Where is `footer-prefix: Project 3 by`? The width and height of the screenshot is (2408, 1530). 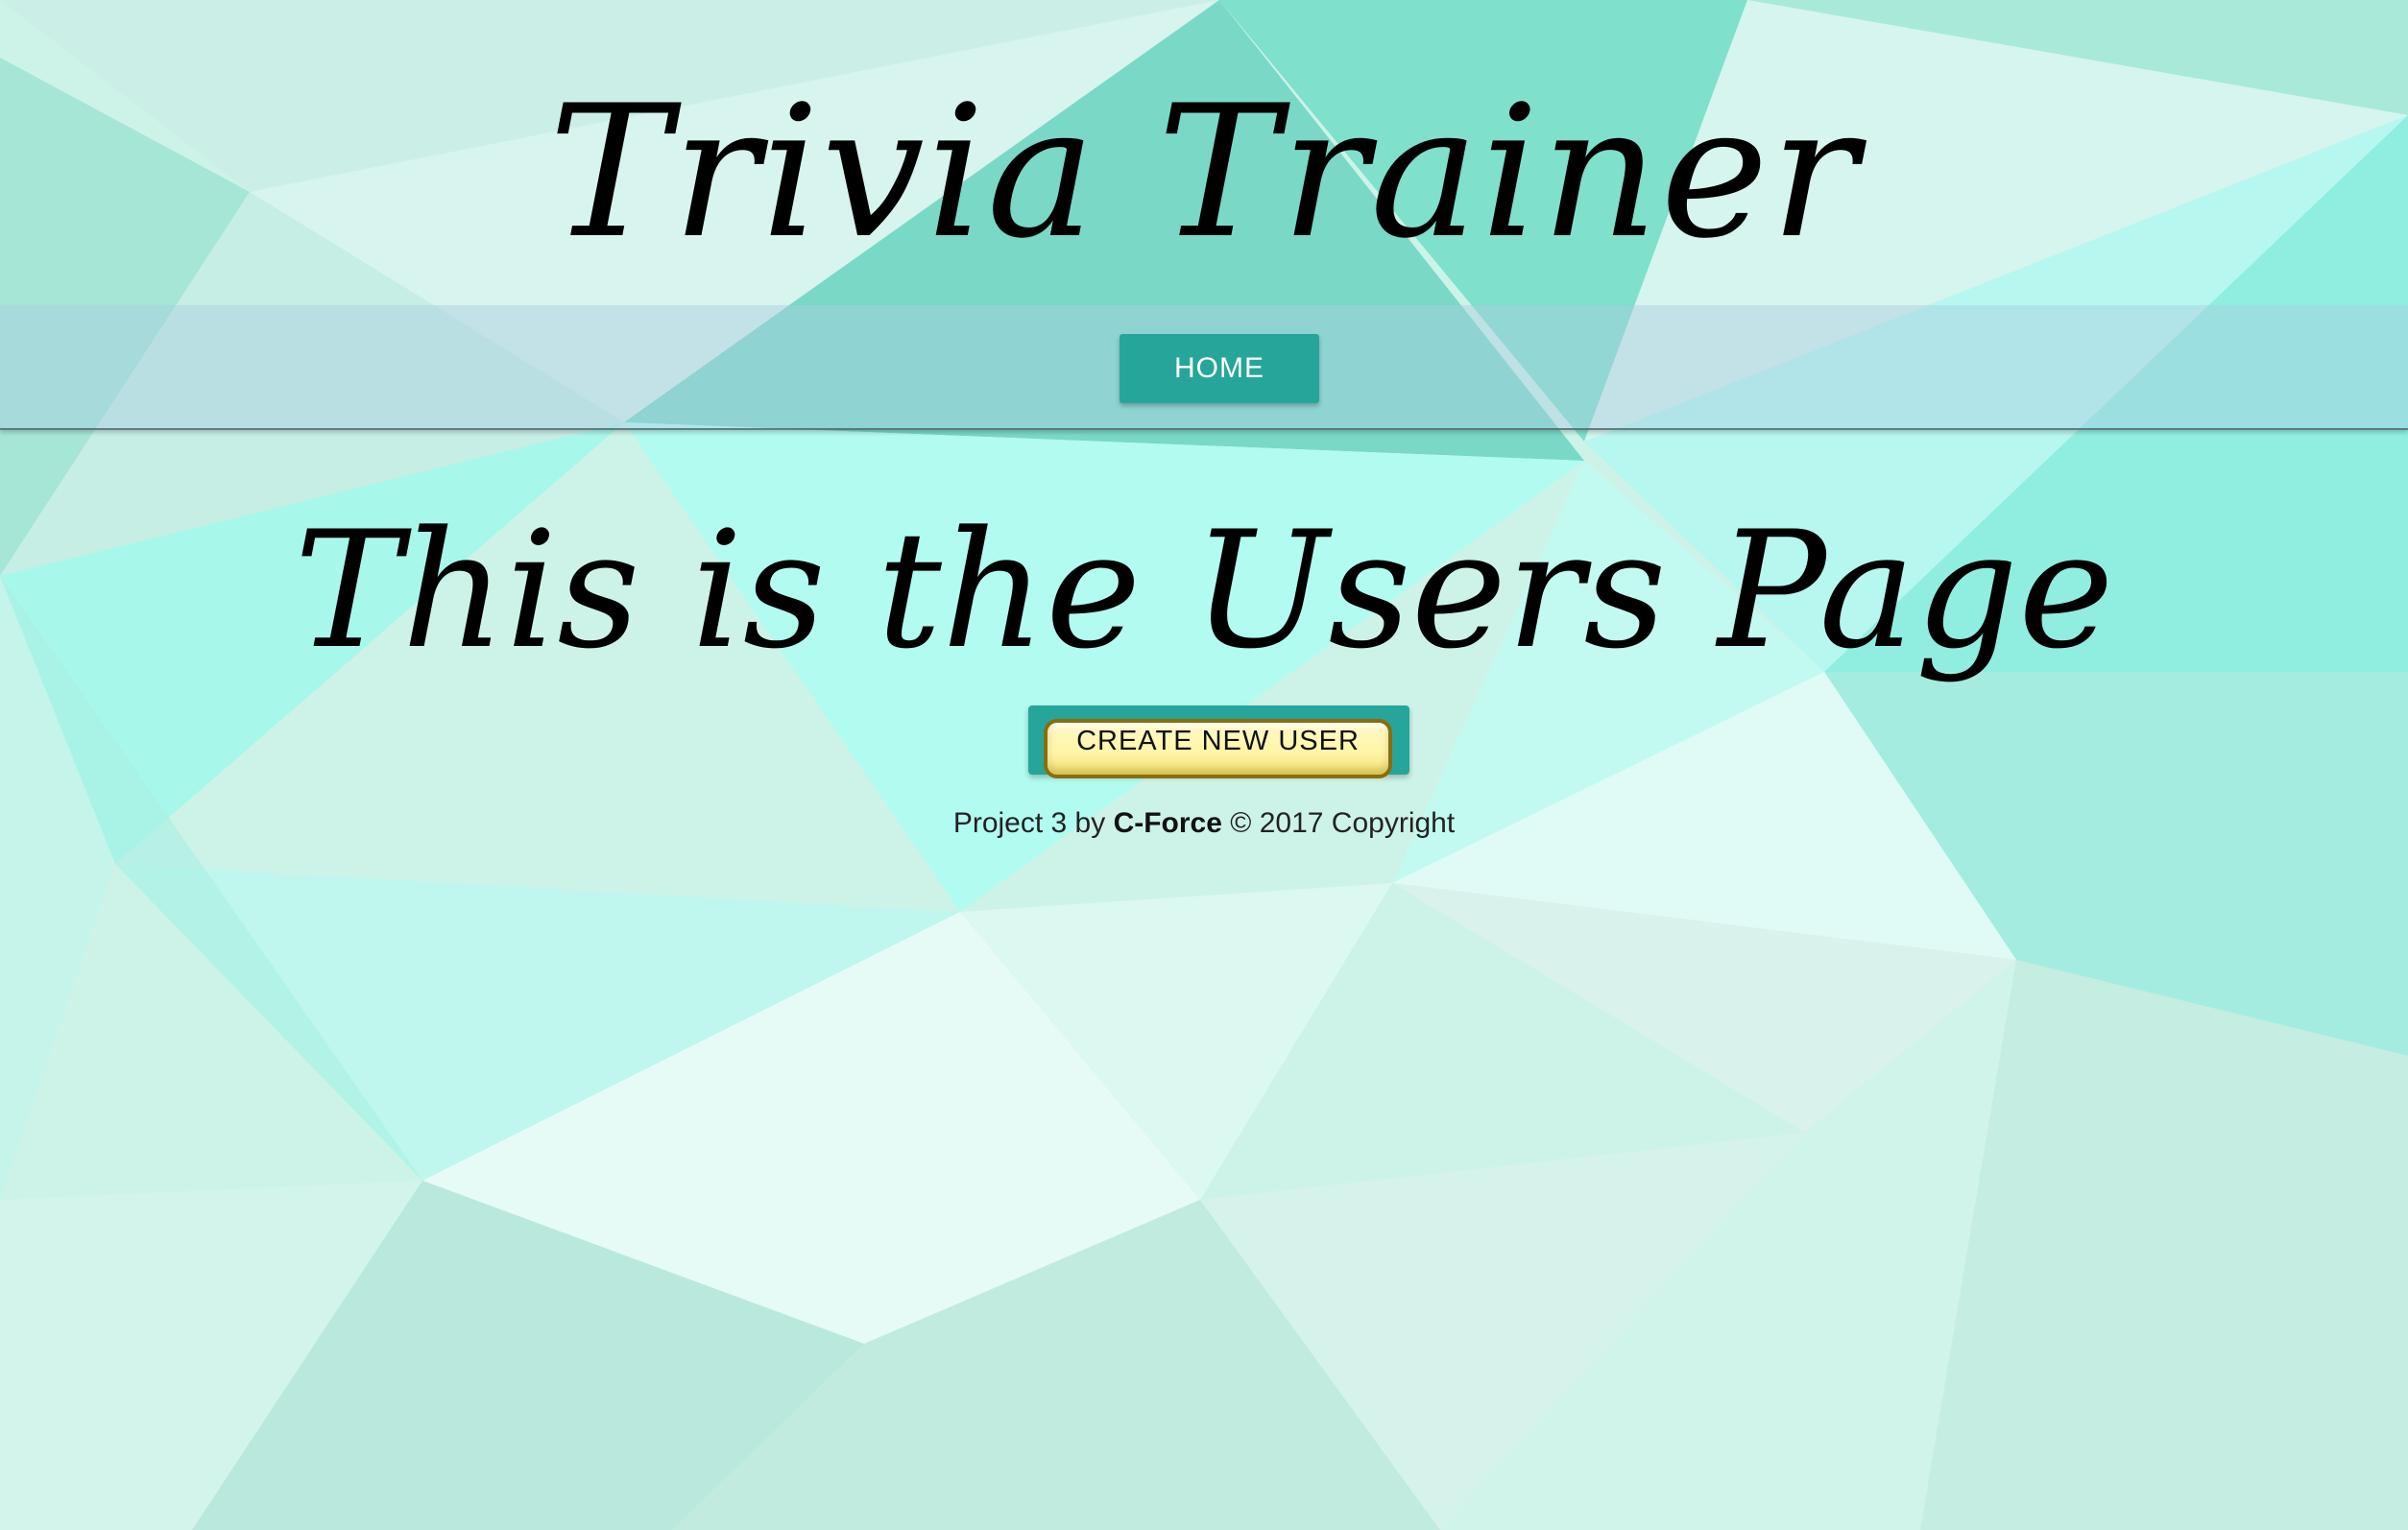 footer-prefix: Project 3 by is located at coordinates (1029, 823).